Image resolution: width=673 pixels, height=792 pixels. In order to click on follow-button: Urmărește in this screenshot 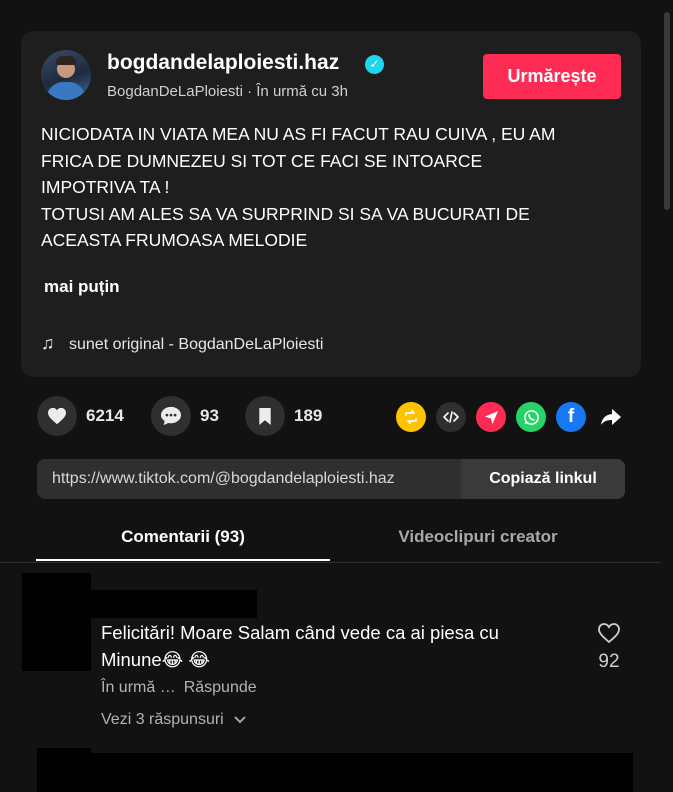, I will do `click(552, 76)`.